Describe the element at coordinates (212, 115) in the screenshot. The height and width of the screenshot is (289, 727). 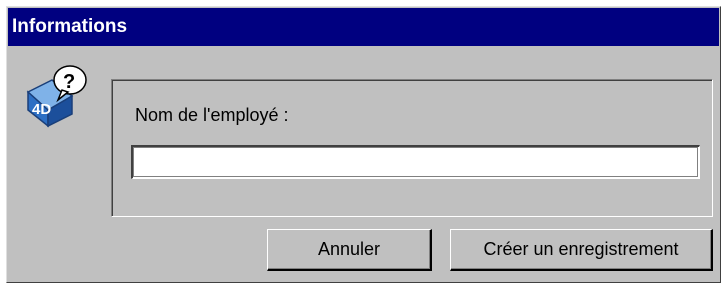
I see `employee-name-label: Nom de l'employé :` at that location.